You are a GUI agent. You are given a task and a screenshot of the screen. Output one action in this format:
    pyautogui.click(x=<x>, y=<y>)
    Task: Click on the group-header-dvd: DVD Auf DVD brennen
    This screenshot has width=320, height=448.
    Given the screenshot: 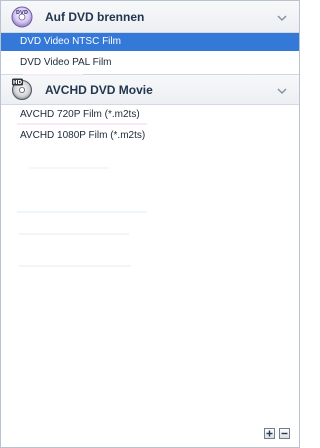 What is the action you would take?
    pyautogui.click(x=150, y=17)
    